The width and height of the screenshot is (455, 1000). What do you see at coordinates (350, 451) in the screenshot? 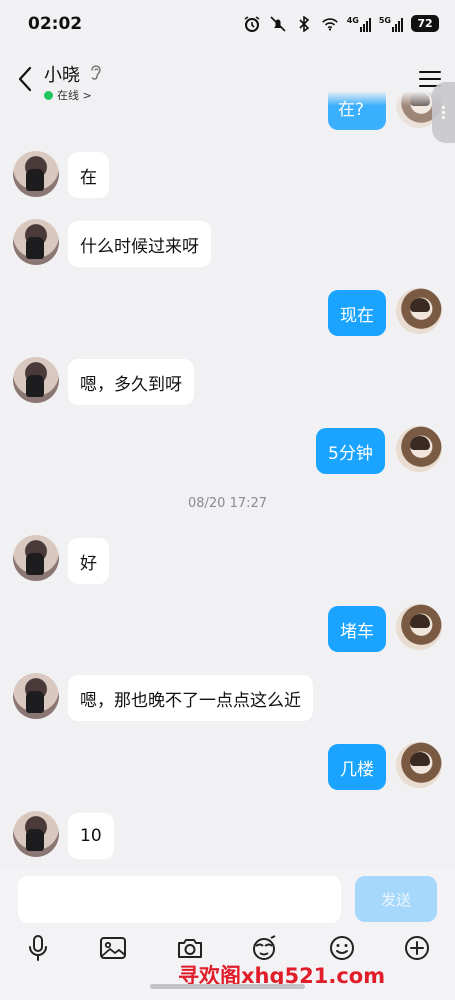
I see `message-bubble-outgoing: 5分钟` at bounding box center [350, 451].